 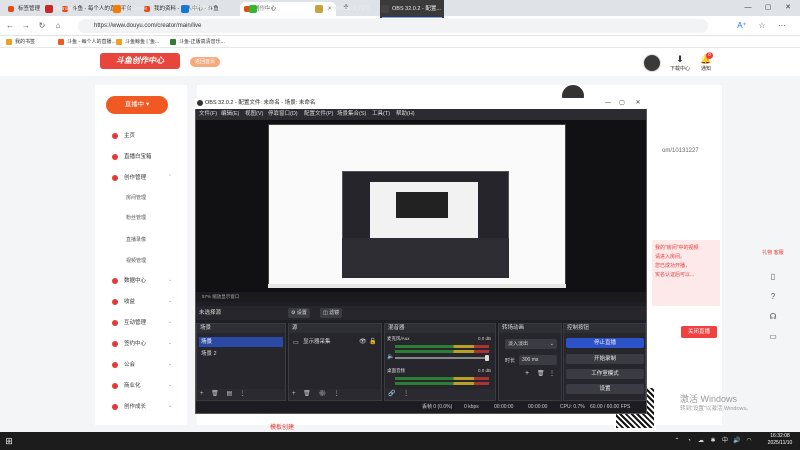 I want to click on volume-meter, so click(x=442, y=378).